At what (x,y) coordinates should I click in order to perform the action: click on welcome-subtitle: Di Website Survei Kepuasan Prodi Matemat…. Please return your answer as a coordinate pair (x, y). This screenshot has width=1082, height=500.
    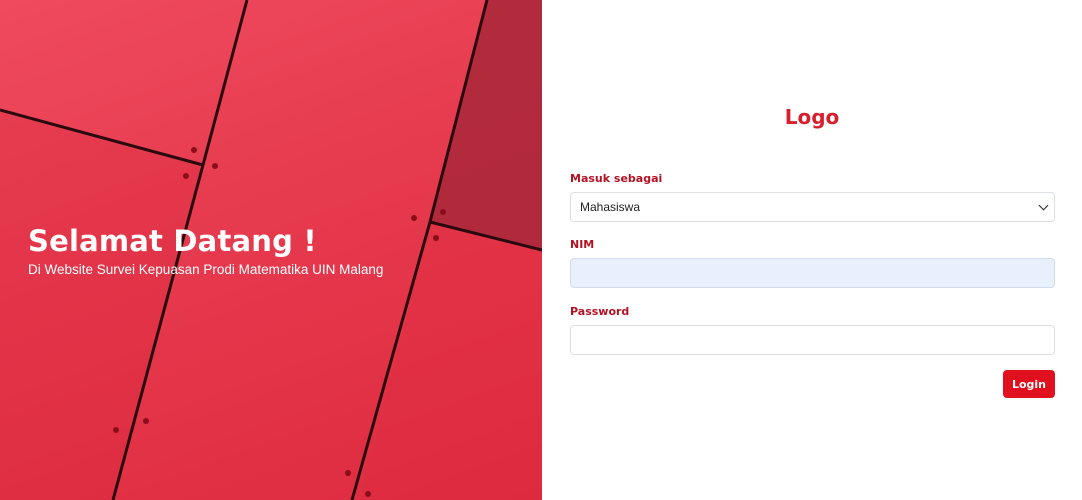
    Looking at the image, I should click on (206, 269).